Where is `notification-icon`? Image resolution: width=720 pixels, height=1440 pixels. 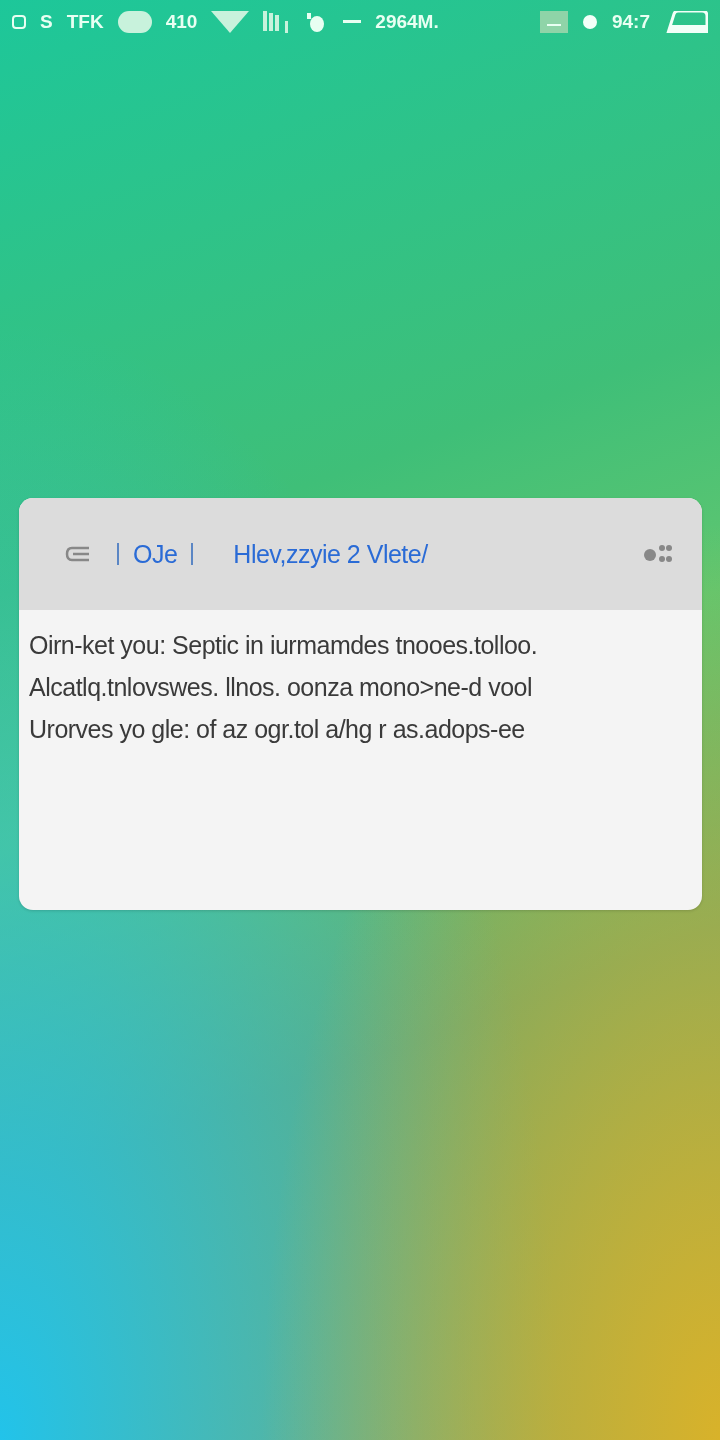 notification-icon is located at coordinates (19, 22).